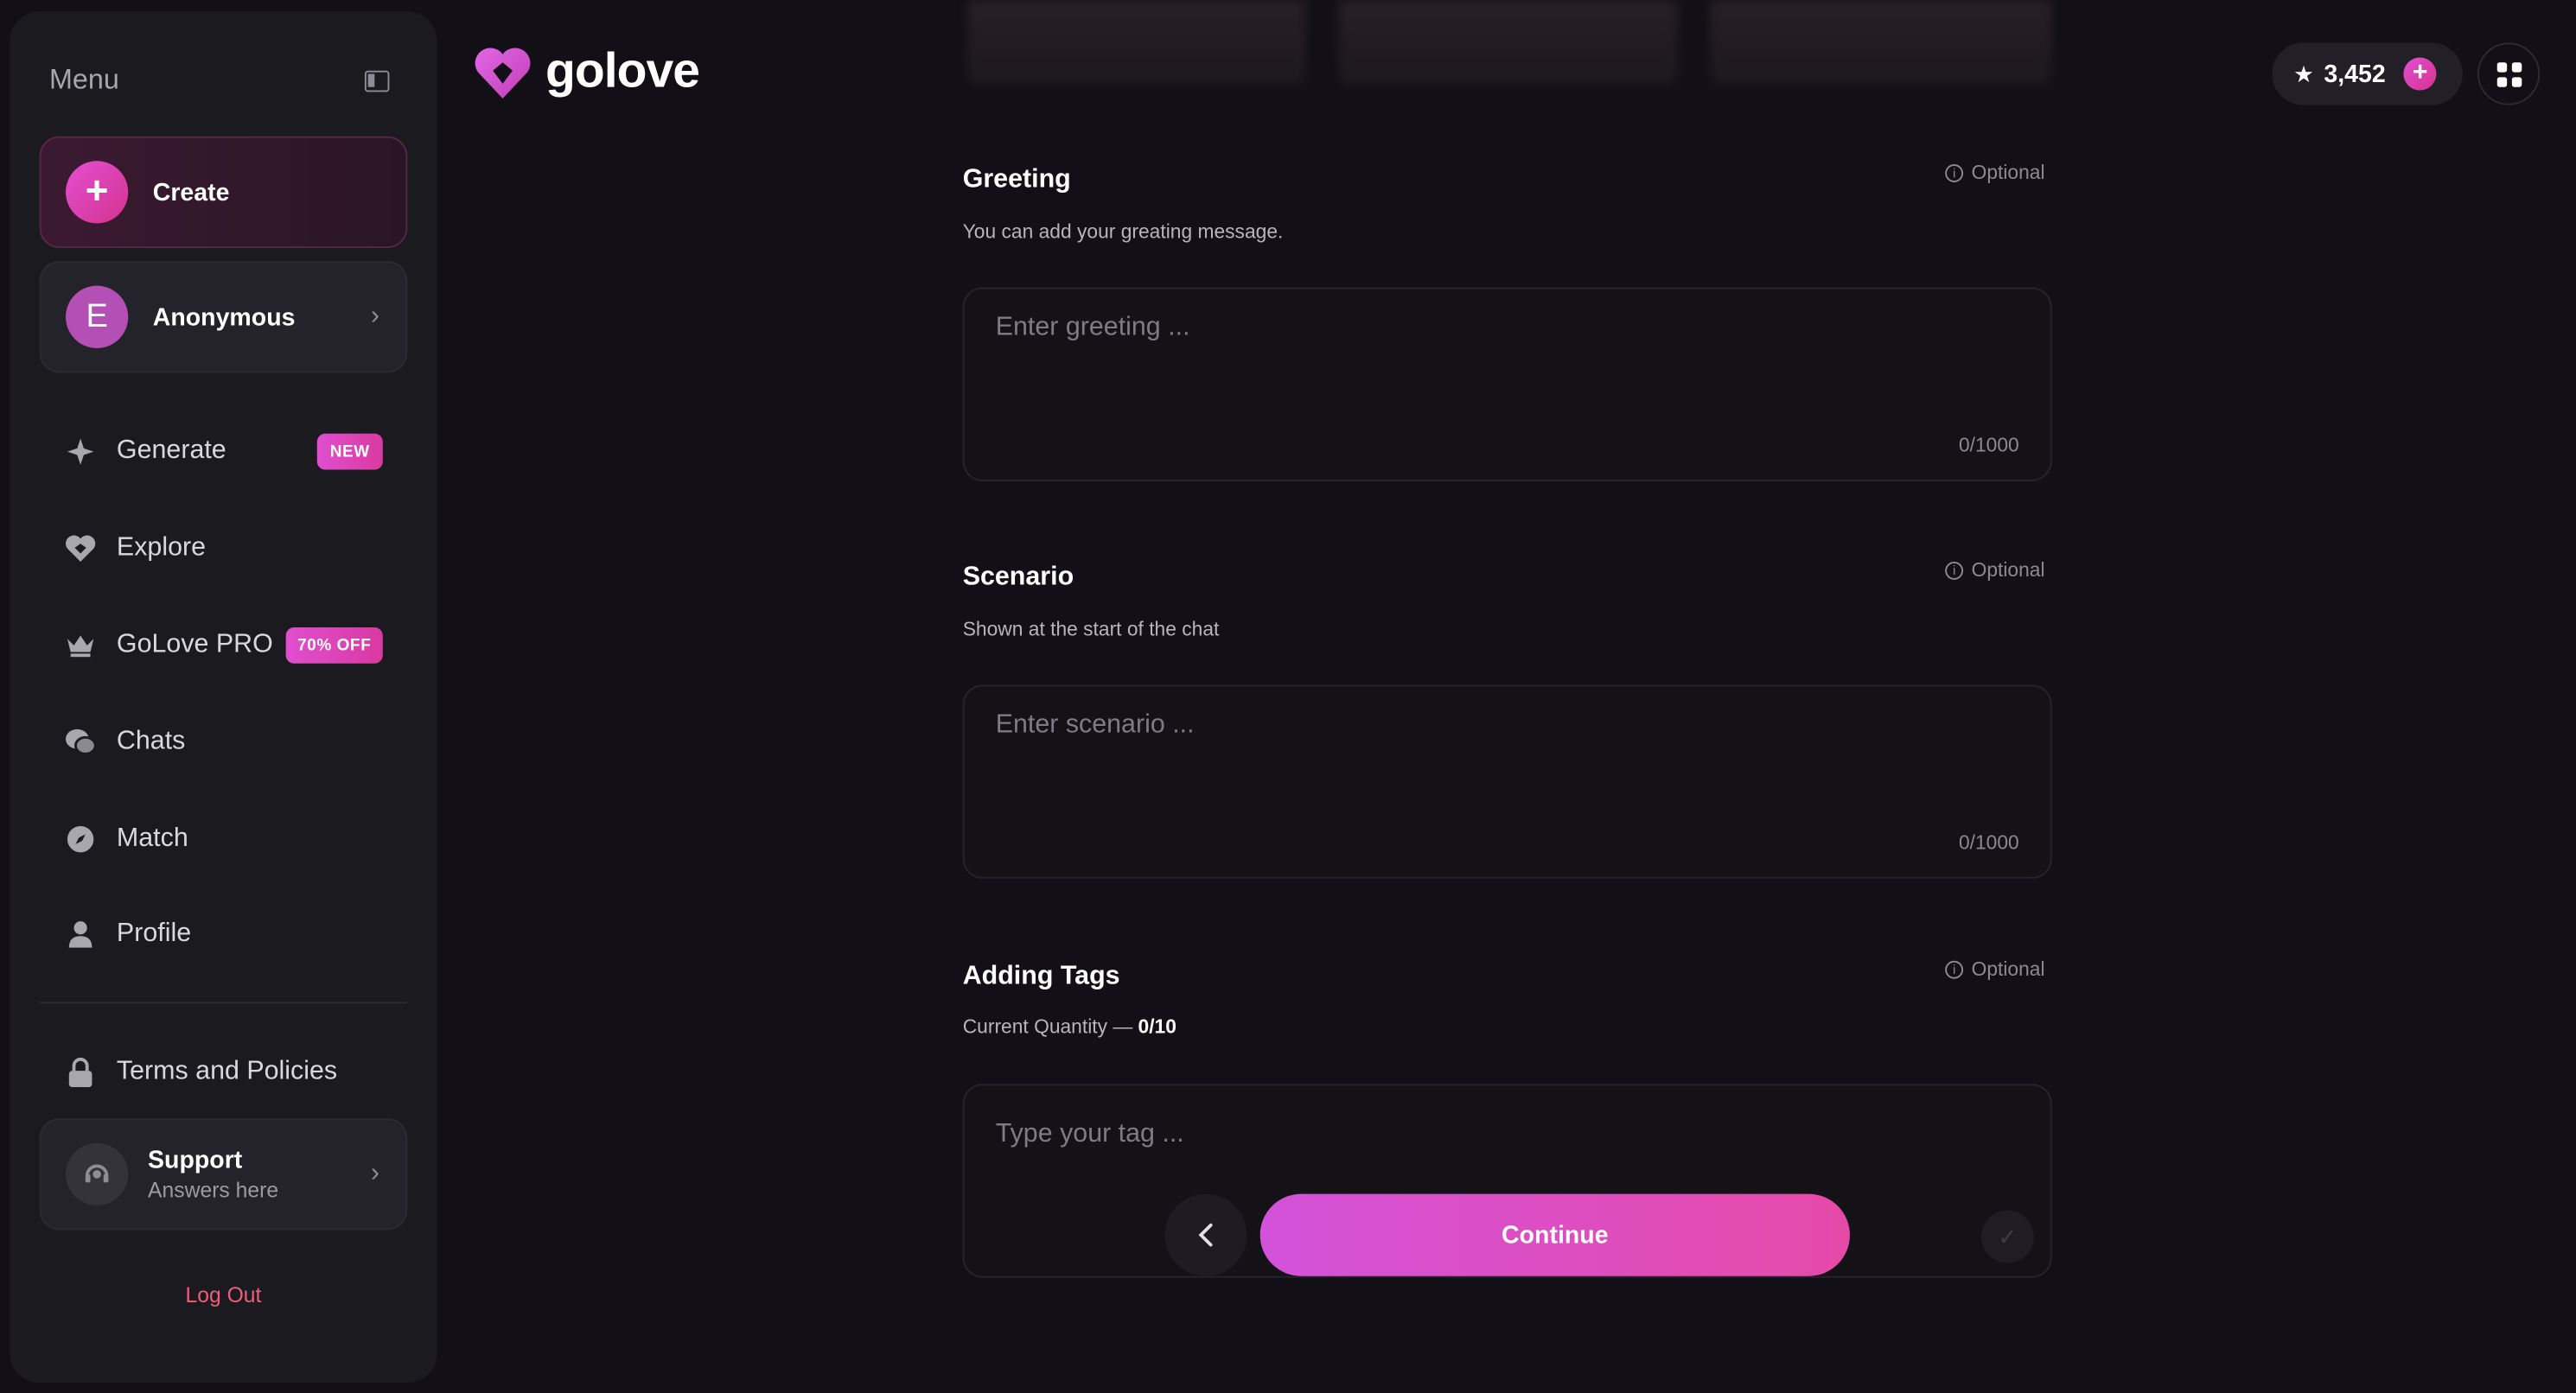 This screenshot has height=1393, width=2576. What do you see at coordinates (349, 451) in the screenshot?
I see `new-badge: NEW` at bounding box center [349, 451].